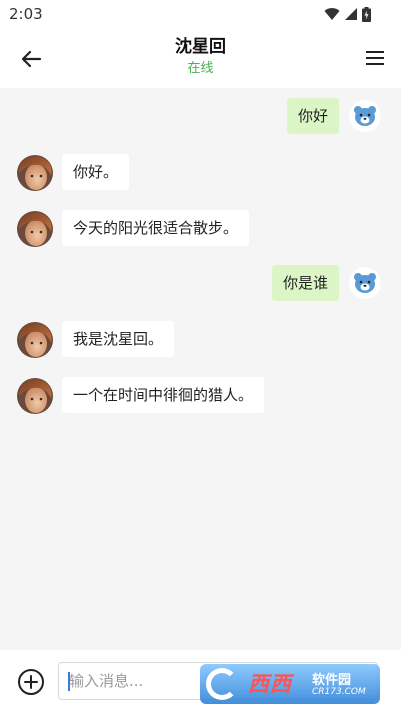 The width and height of the screenshot is (401, 713). What do you see at coordinates (339, 692) in the screenshot?
I see `watermark-site: CR173.COM` at bounding box center [339, 692].